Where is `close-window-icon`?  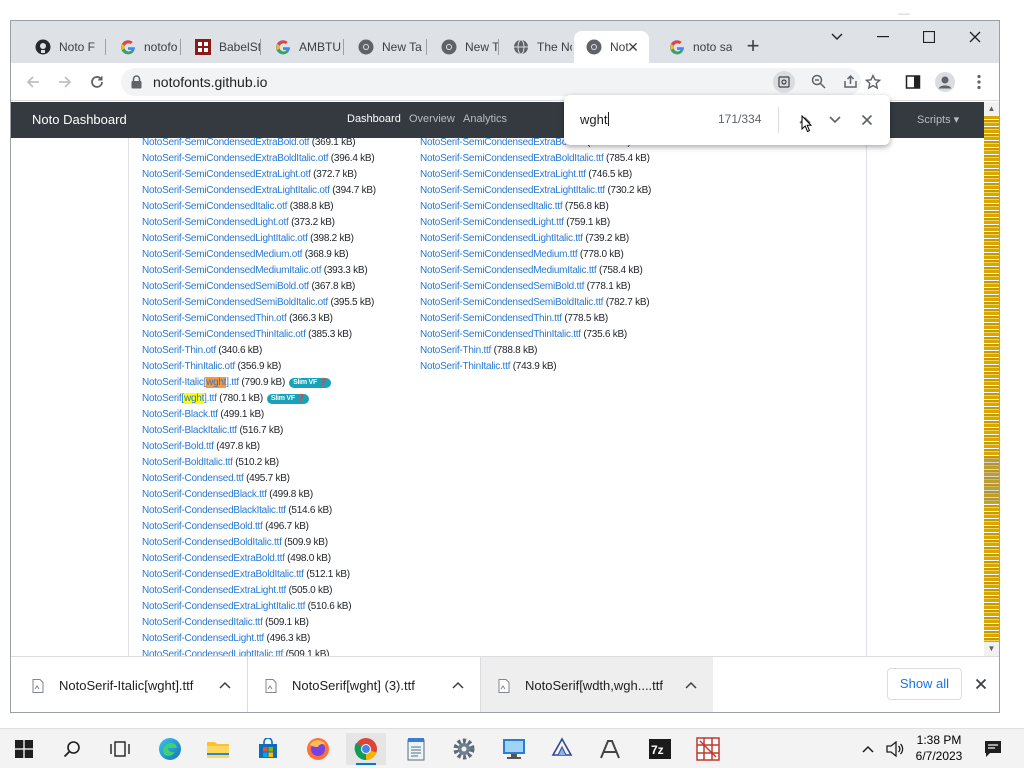 close-window-icon is located at coordinates (975, 37).